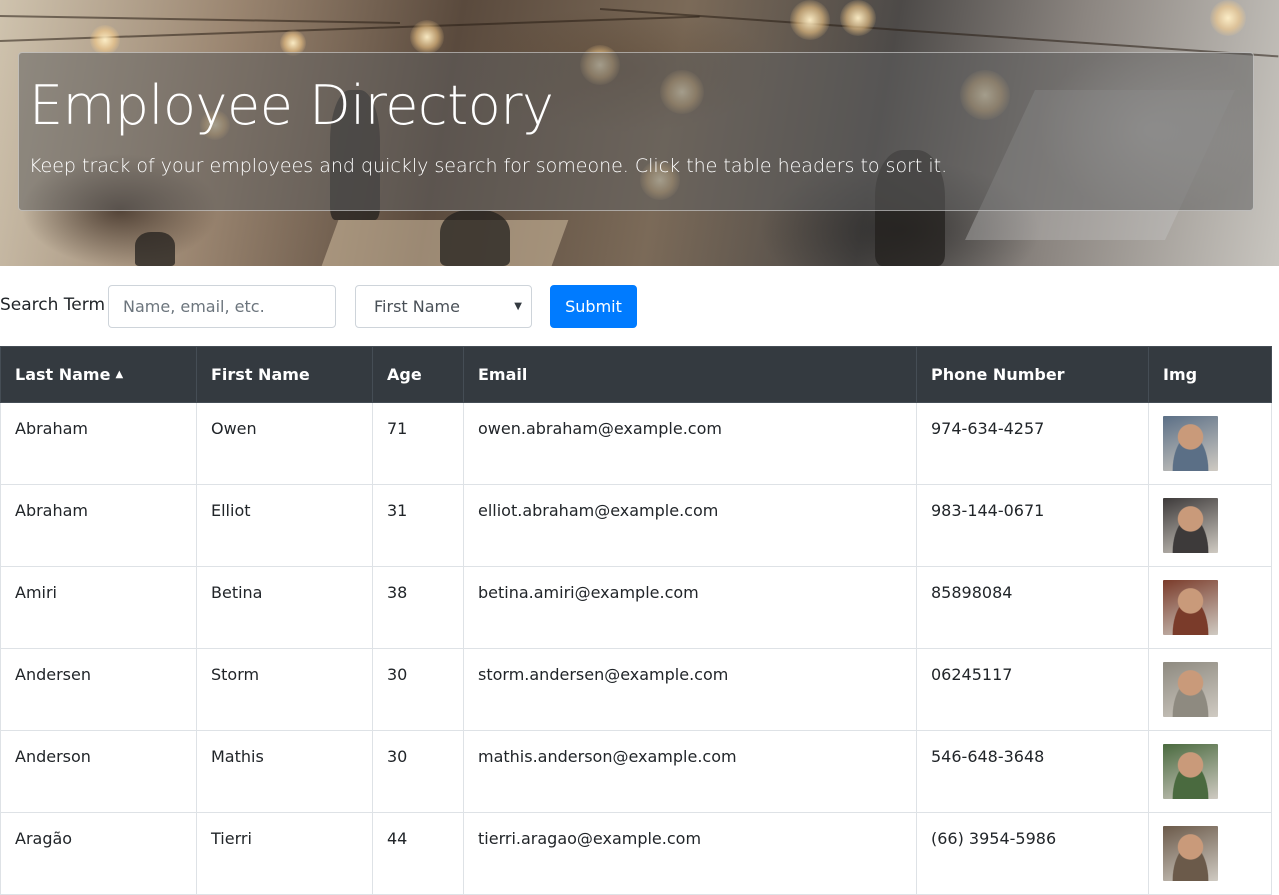  Describe the element at coordinates (291, 105) in the screenshot. I see `page-title: Employee Directory` at that location.